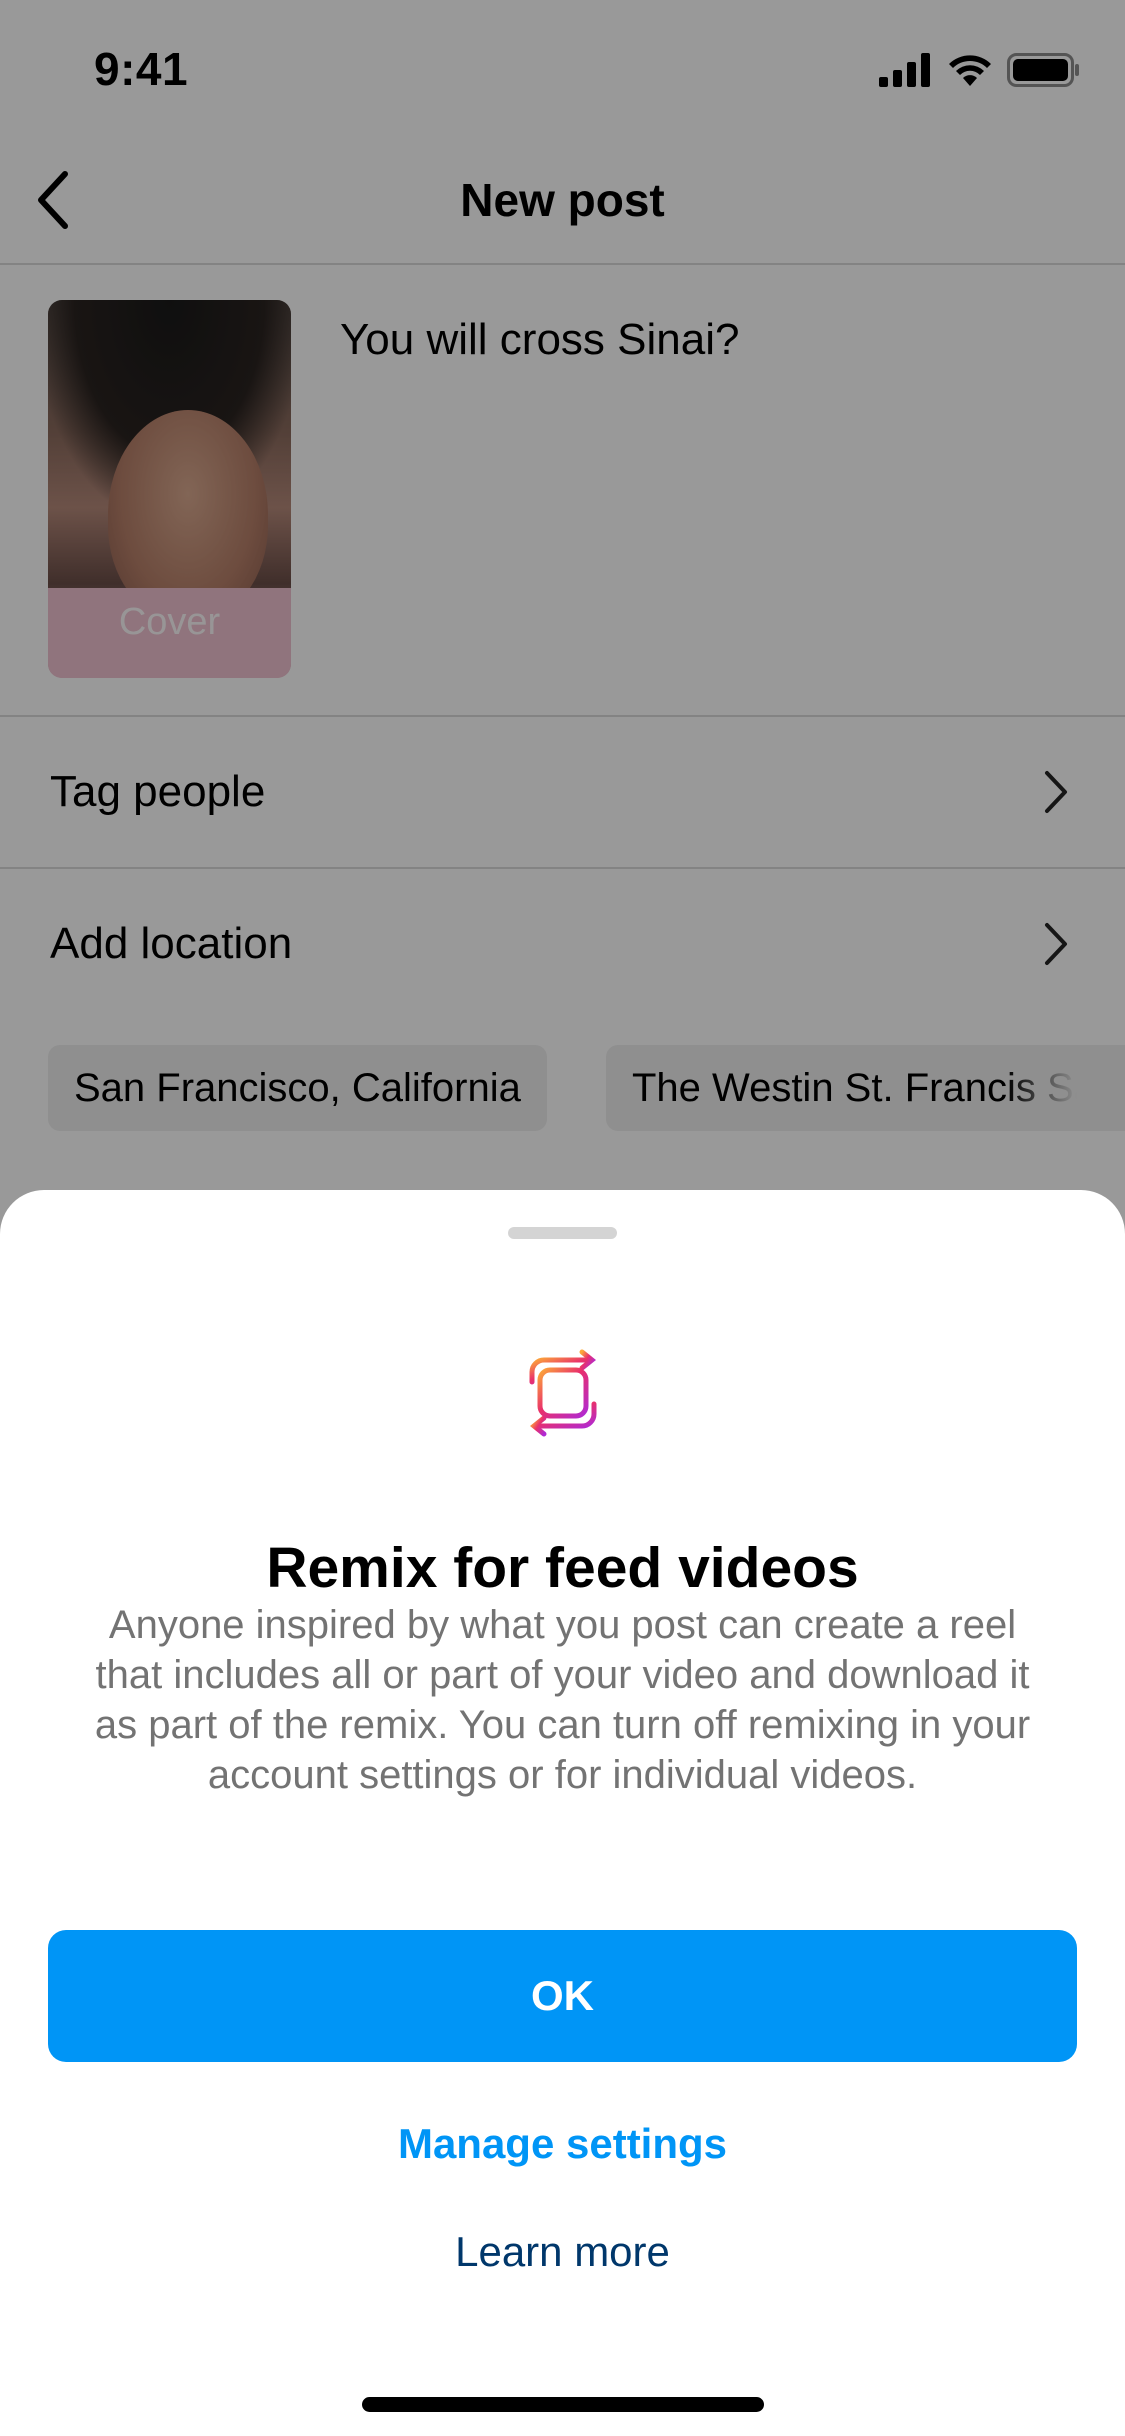 Image resolution: width=1125 pixels, height=2436 pixels. What do you see at coordinates (563, 2404) in the screenshot?
I see `home-indicator` at bounding box center [563, 2404].